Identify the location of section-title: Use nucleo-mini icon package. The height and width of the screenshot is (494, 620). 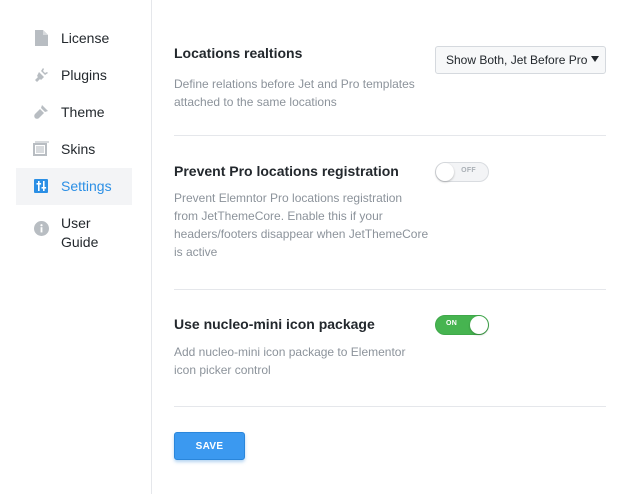
(274, 324).